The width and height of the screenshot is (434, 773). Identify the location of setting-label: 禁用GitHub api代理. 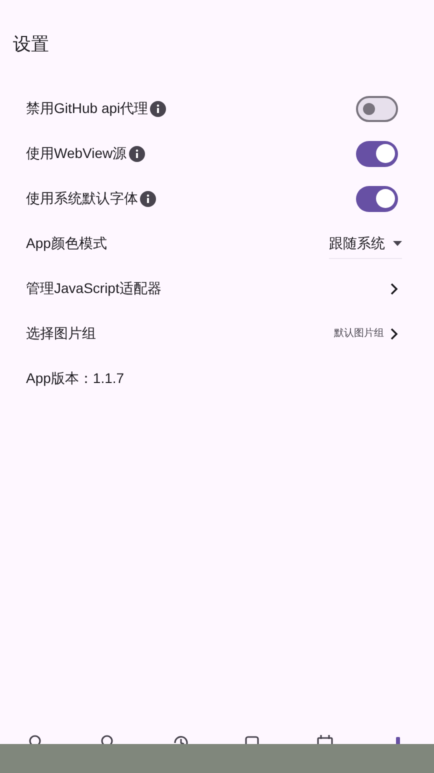
(87, 108).